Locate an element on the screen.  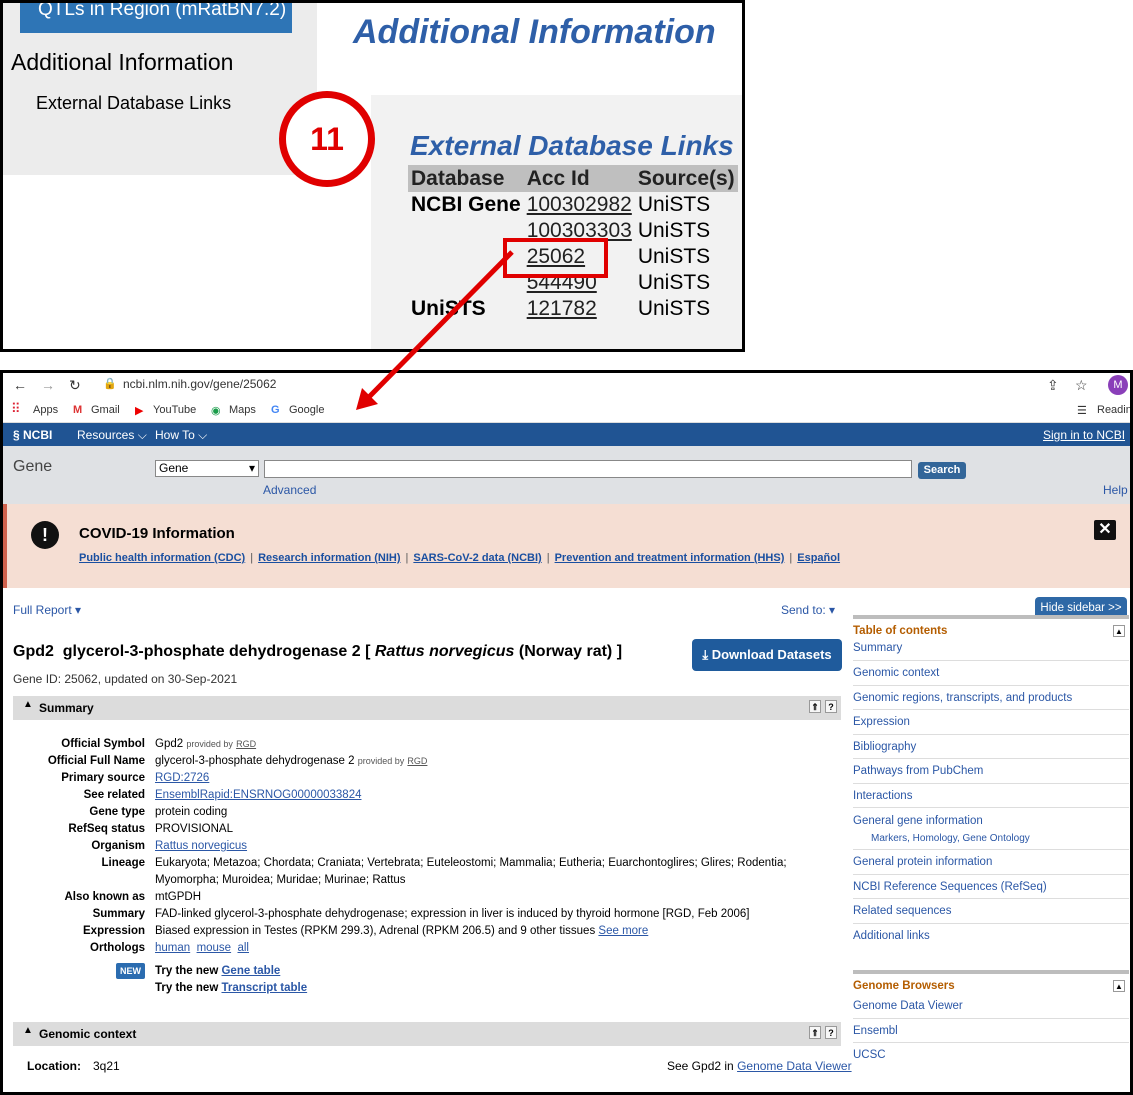
download-datasets-button: ⤓ Download Datasets is located at coordinates (767, 655).